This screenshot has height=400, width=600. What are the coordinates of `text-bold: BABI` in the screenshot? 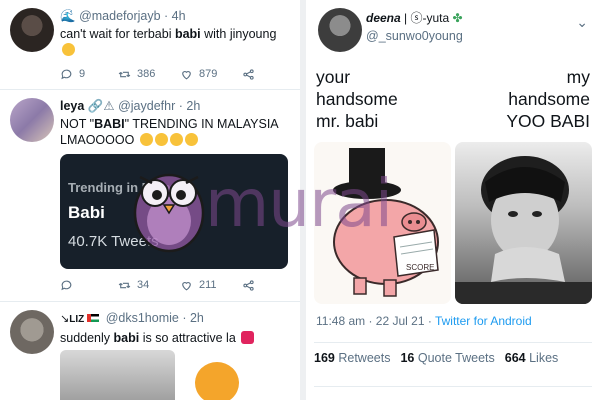 It's located at (109, 124).